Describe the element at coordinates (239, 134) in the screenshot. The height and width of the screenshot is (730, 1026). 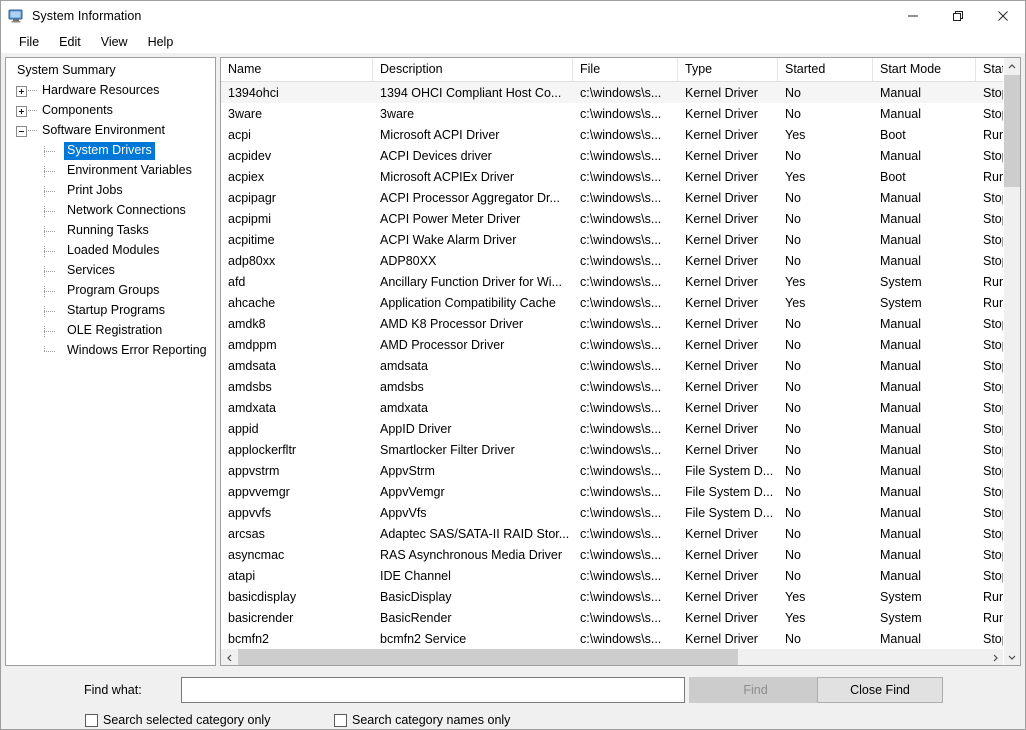
I see `cell-name: acpi` at that location.